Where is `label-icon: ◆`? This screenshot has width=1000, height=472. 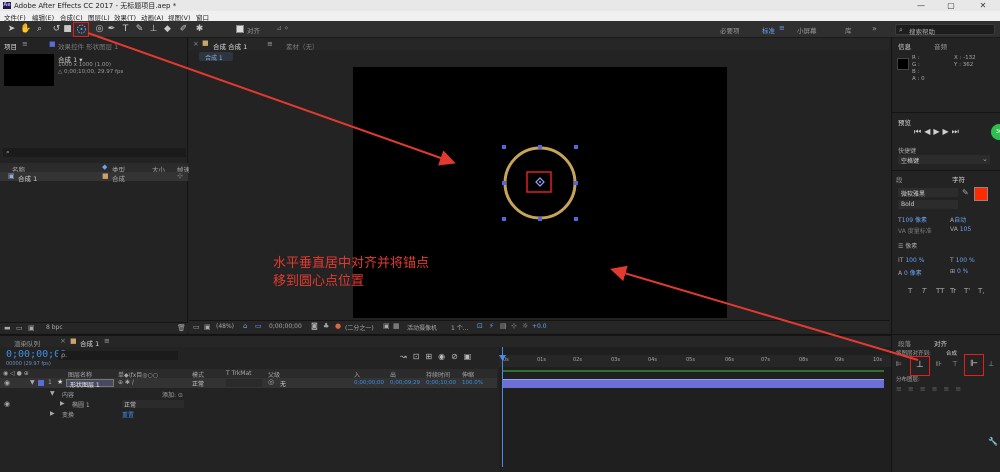 label-icon: ◆ is located at coordinates (104, 167).